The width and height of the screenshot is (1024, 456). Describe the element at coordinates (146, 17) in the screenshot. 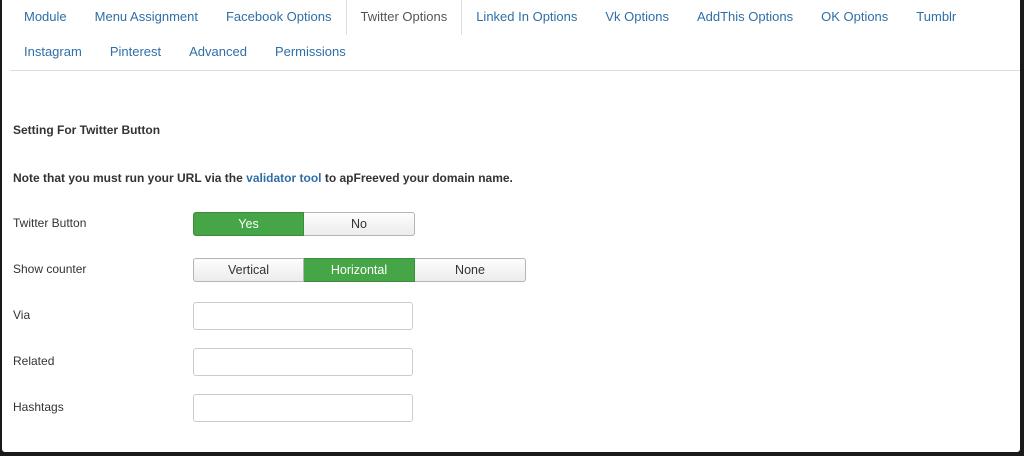

I see `tab-menu-assignment: Menu Assignment` at that location.